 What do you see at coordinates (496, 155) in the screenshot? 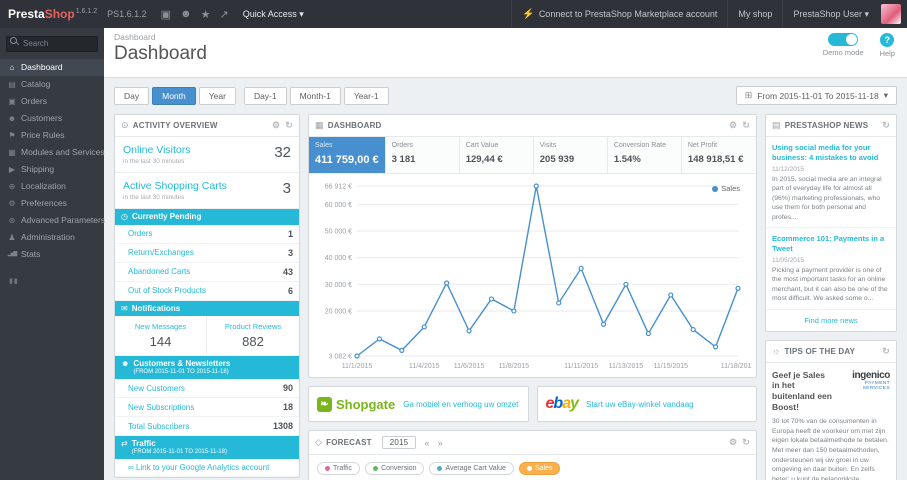
I see `kpi-cart-value: Cart Value 129,44 €` at bounding box center [496, 155].